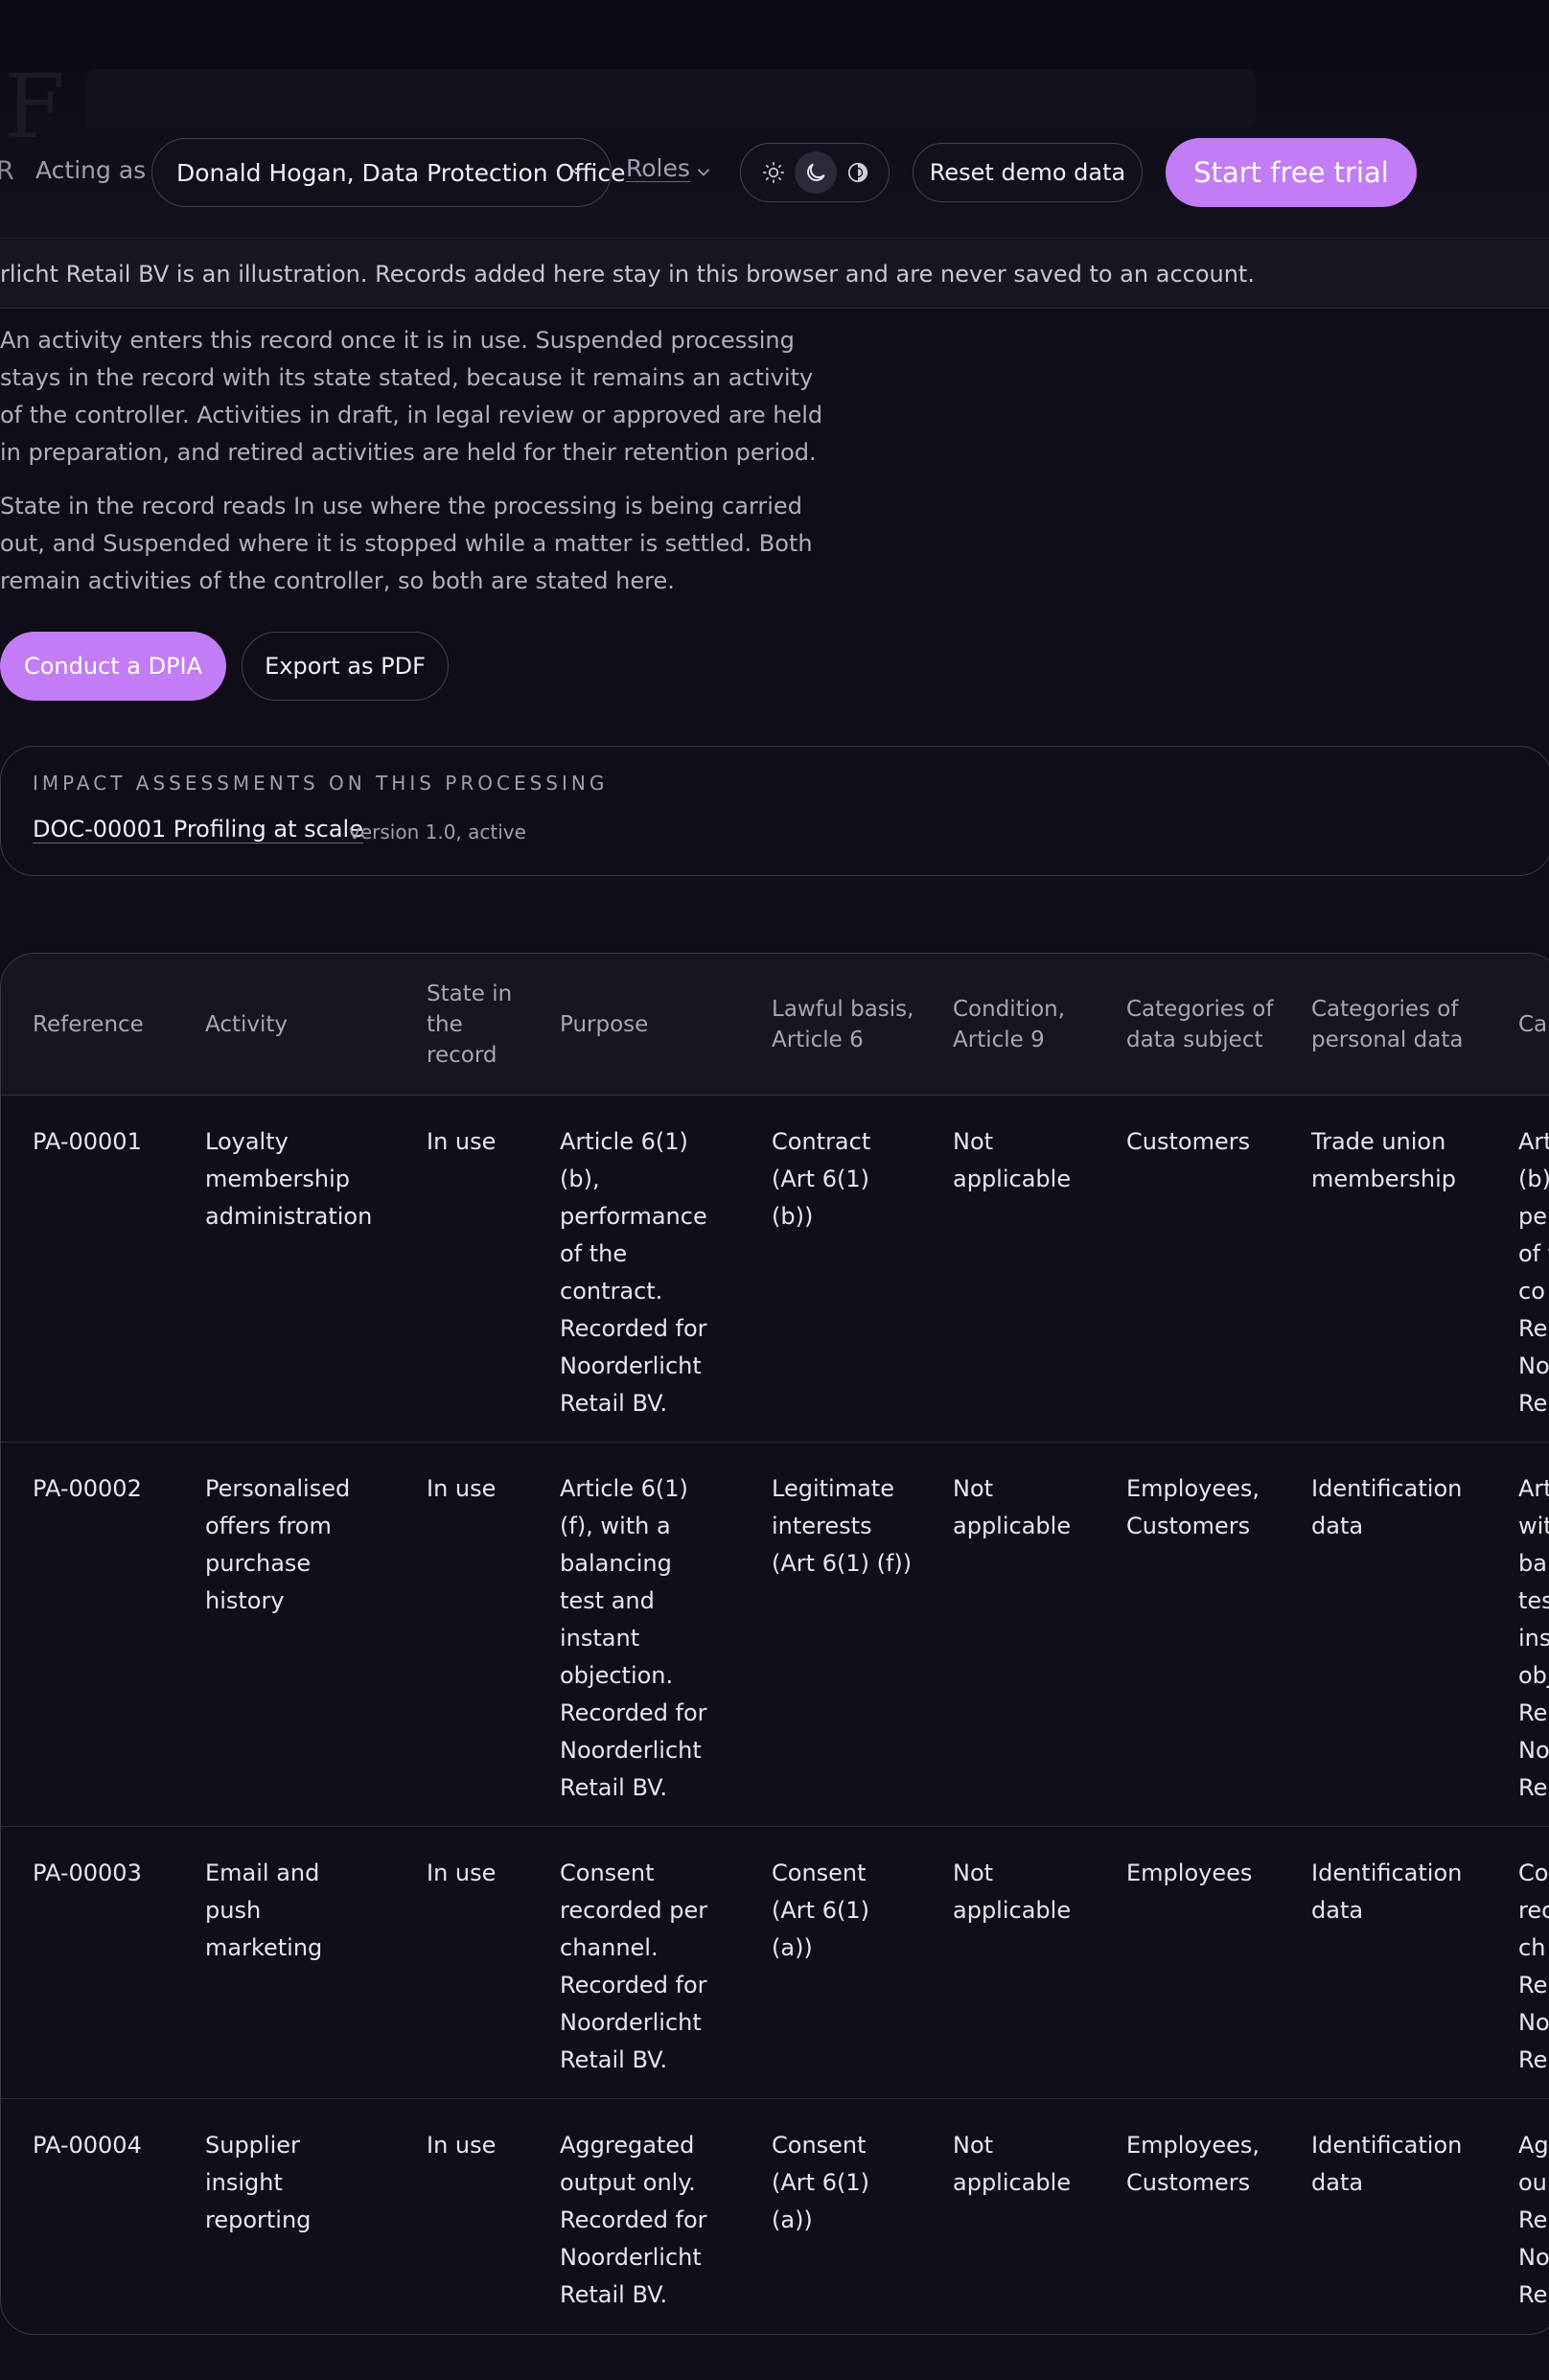 The width and height of the screenshot is (1549, 2380). I want to click on export-pdf-button: Export as PDF, so click(345, 666).